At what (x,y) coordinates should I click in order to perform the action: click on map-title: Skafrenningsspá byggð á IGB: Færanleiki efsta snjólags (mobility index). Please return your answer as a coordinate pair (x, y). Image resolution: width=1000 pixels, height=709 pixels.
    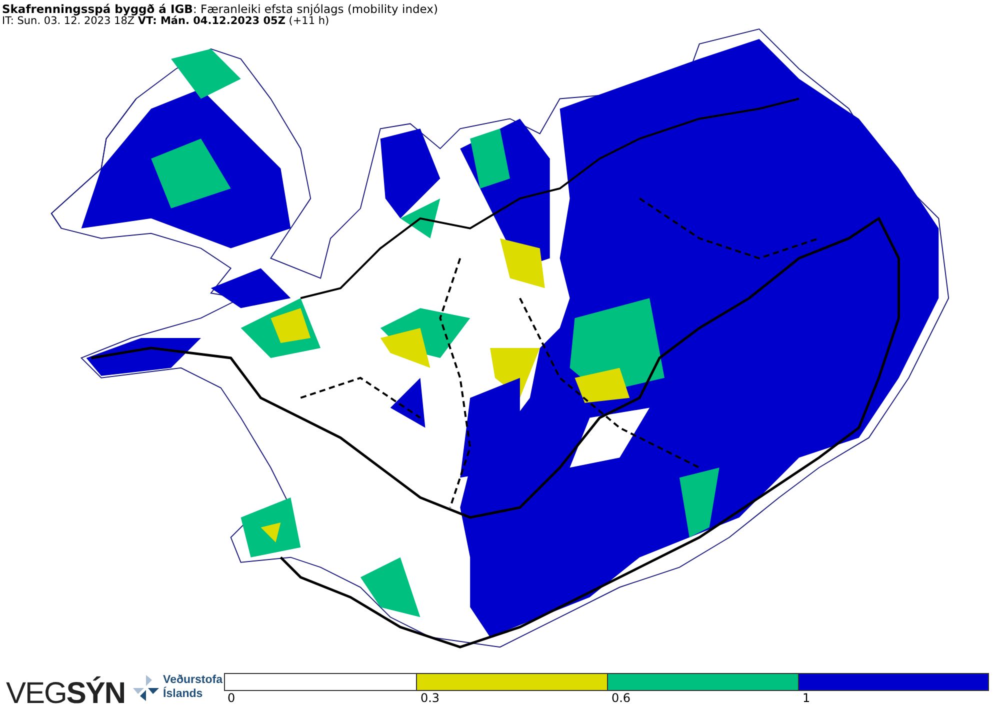
    Looking at the image, I should click on (220, 9).